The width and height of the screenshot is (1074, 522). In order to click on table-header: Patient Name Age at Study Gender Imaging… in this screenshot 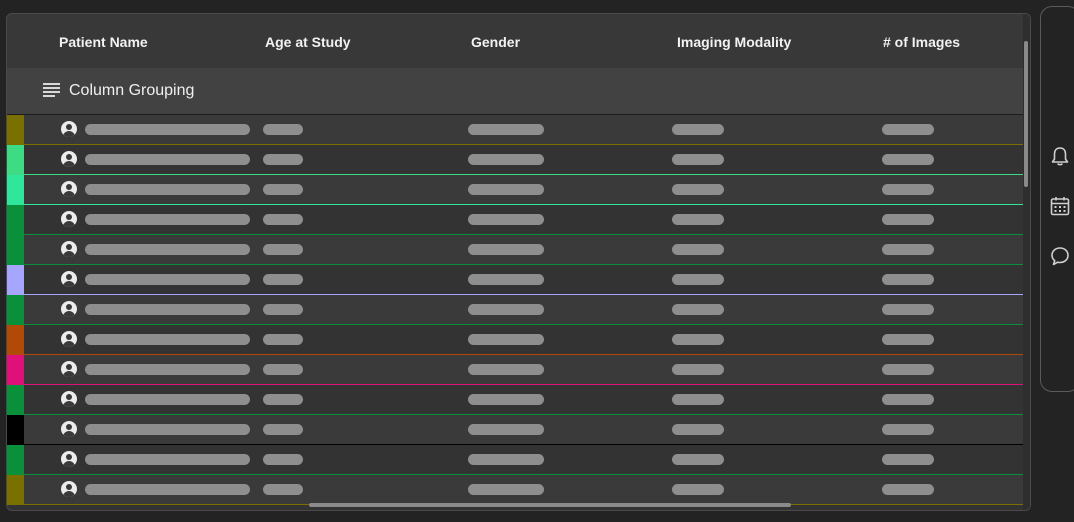, I will do `click(518, 41)`.